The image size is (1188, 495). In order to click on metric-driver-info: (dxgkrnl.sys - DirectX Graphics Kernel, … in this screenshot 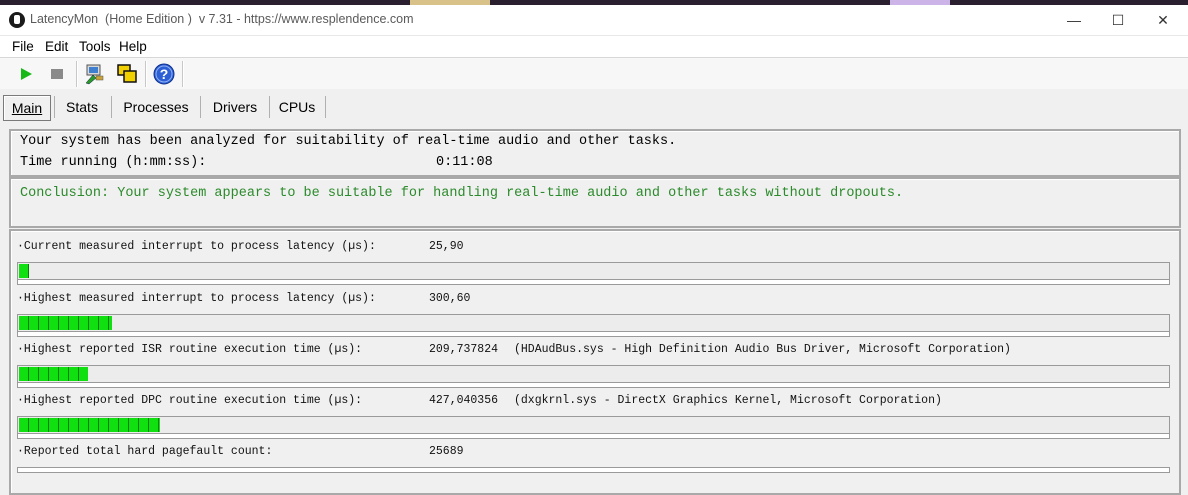, I will do `click(728, 400)`.